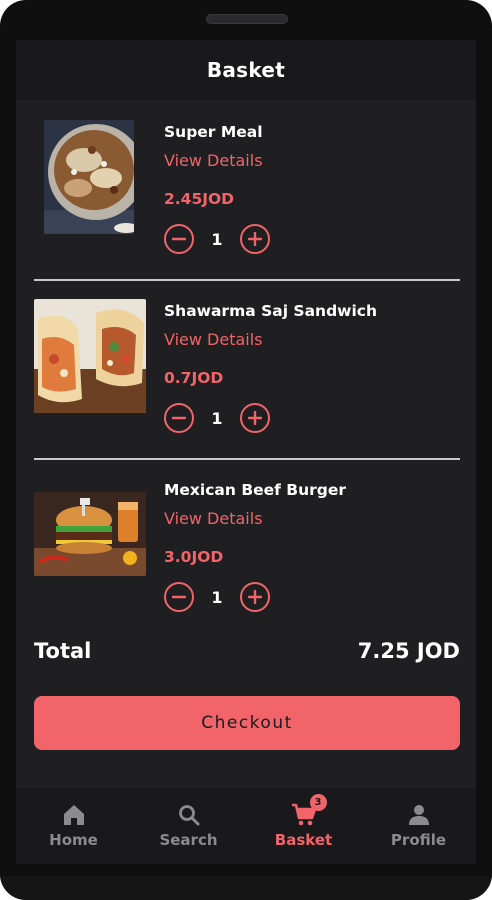 The width and height of the screenshot is (492, 900). What do you see at coordinates (194, 378) in the screenshot?
I see `item-price: 0.7JOD` at bounding box center [194, 378].